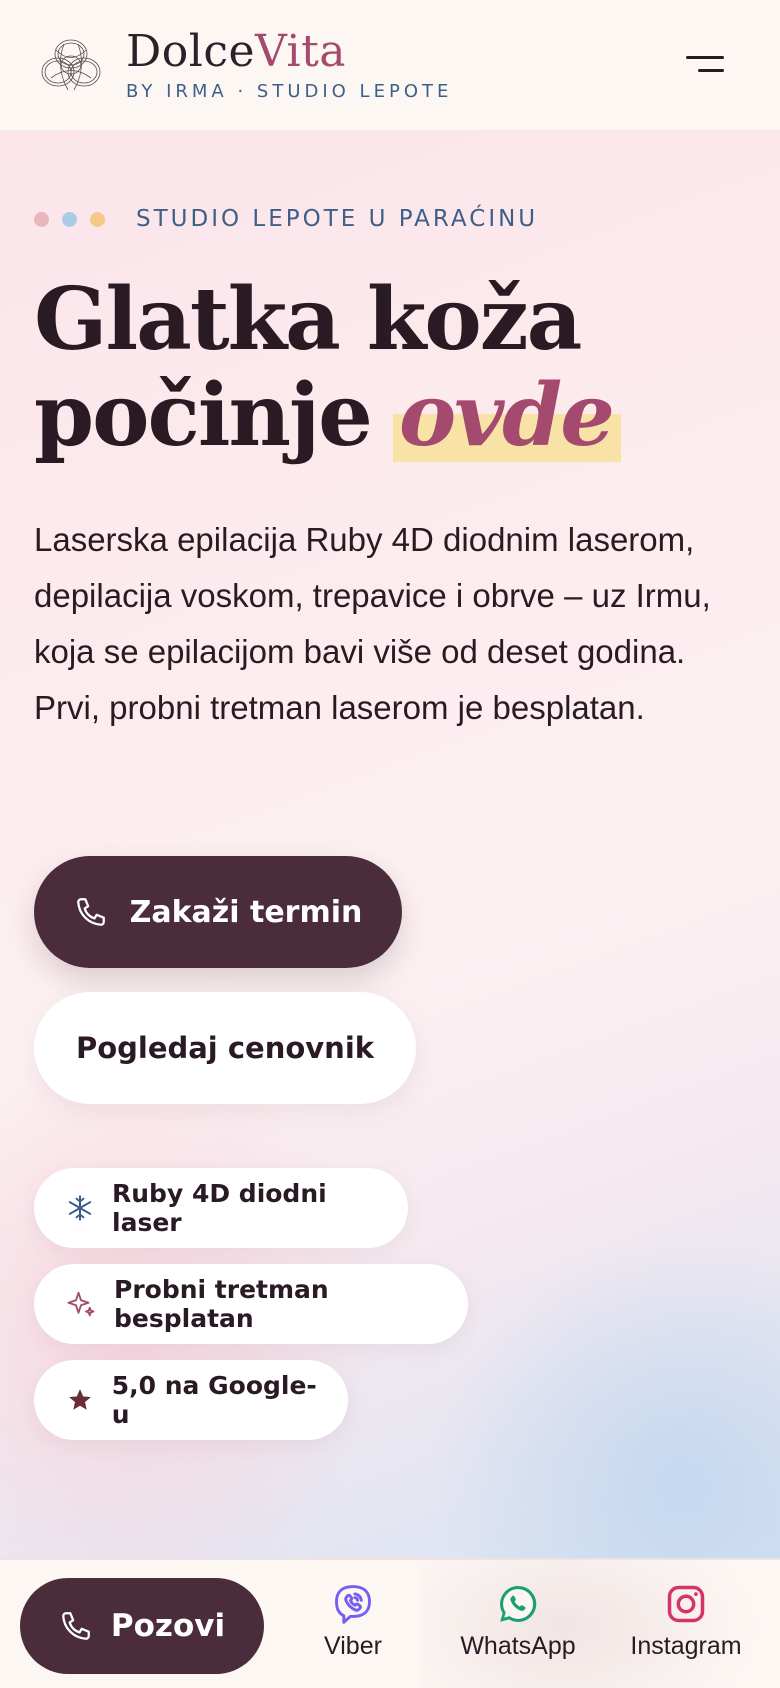 The height and width of the screenshot is (1688, 780). What do you see at coordinates (337, 219) in the screenshot?
I see `eyebrow-text: STUDIO LEPOTE U PARAĆINU` at bounding box center [337, 219].